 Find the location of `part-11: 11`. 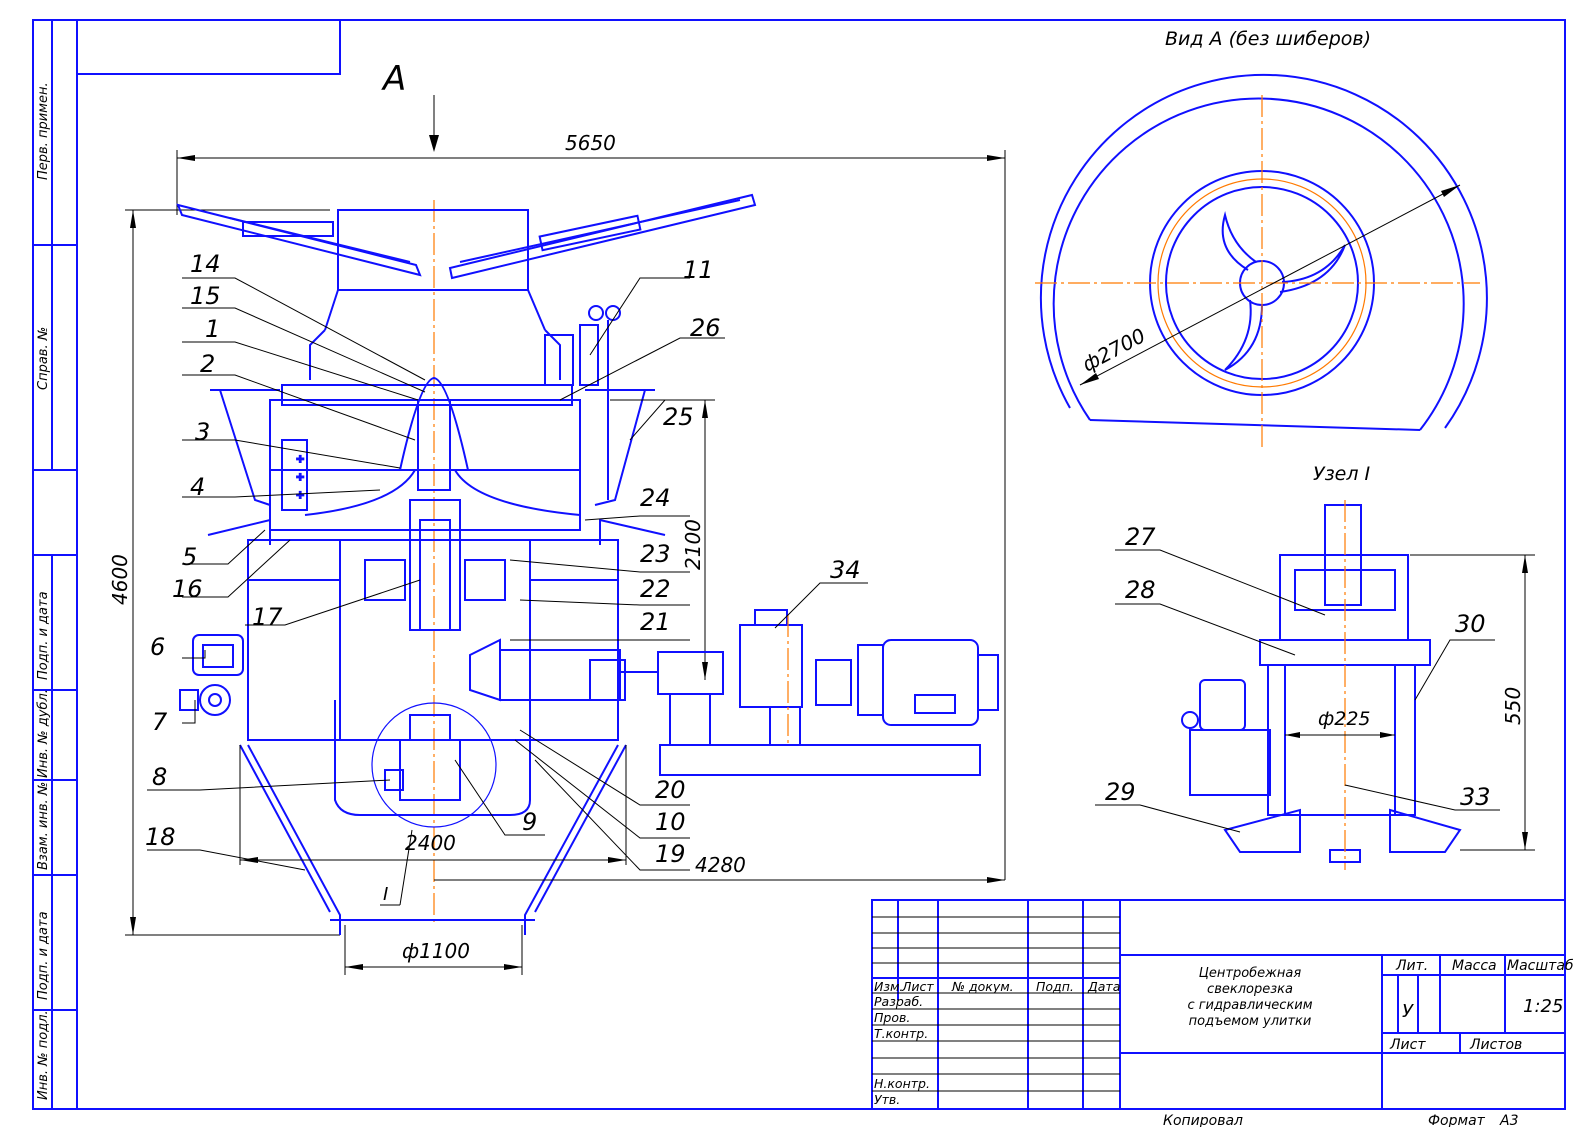

part-11: 11 is located at coordinates (698, 270).